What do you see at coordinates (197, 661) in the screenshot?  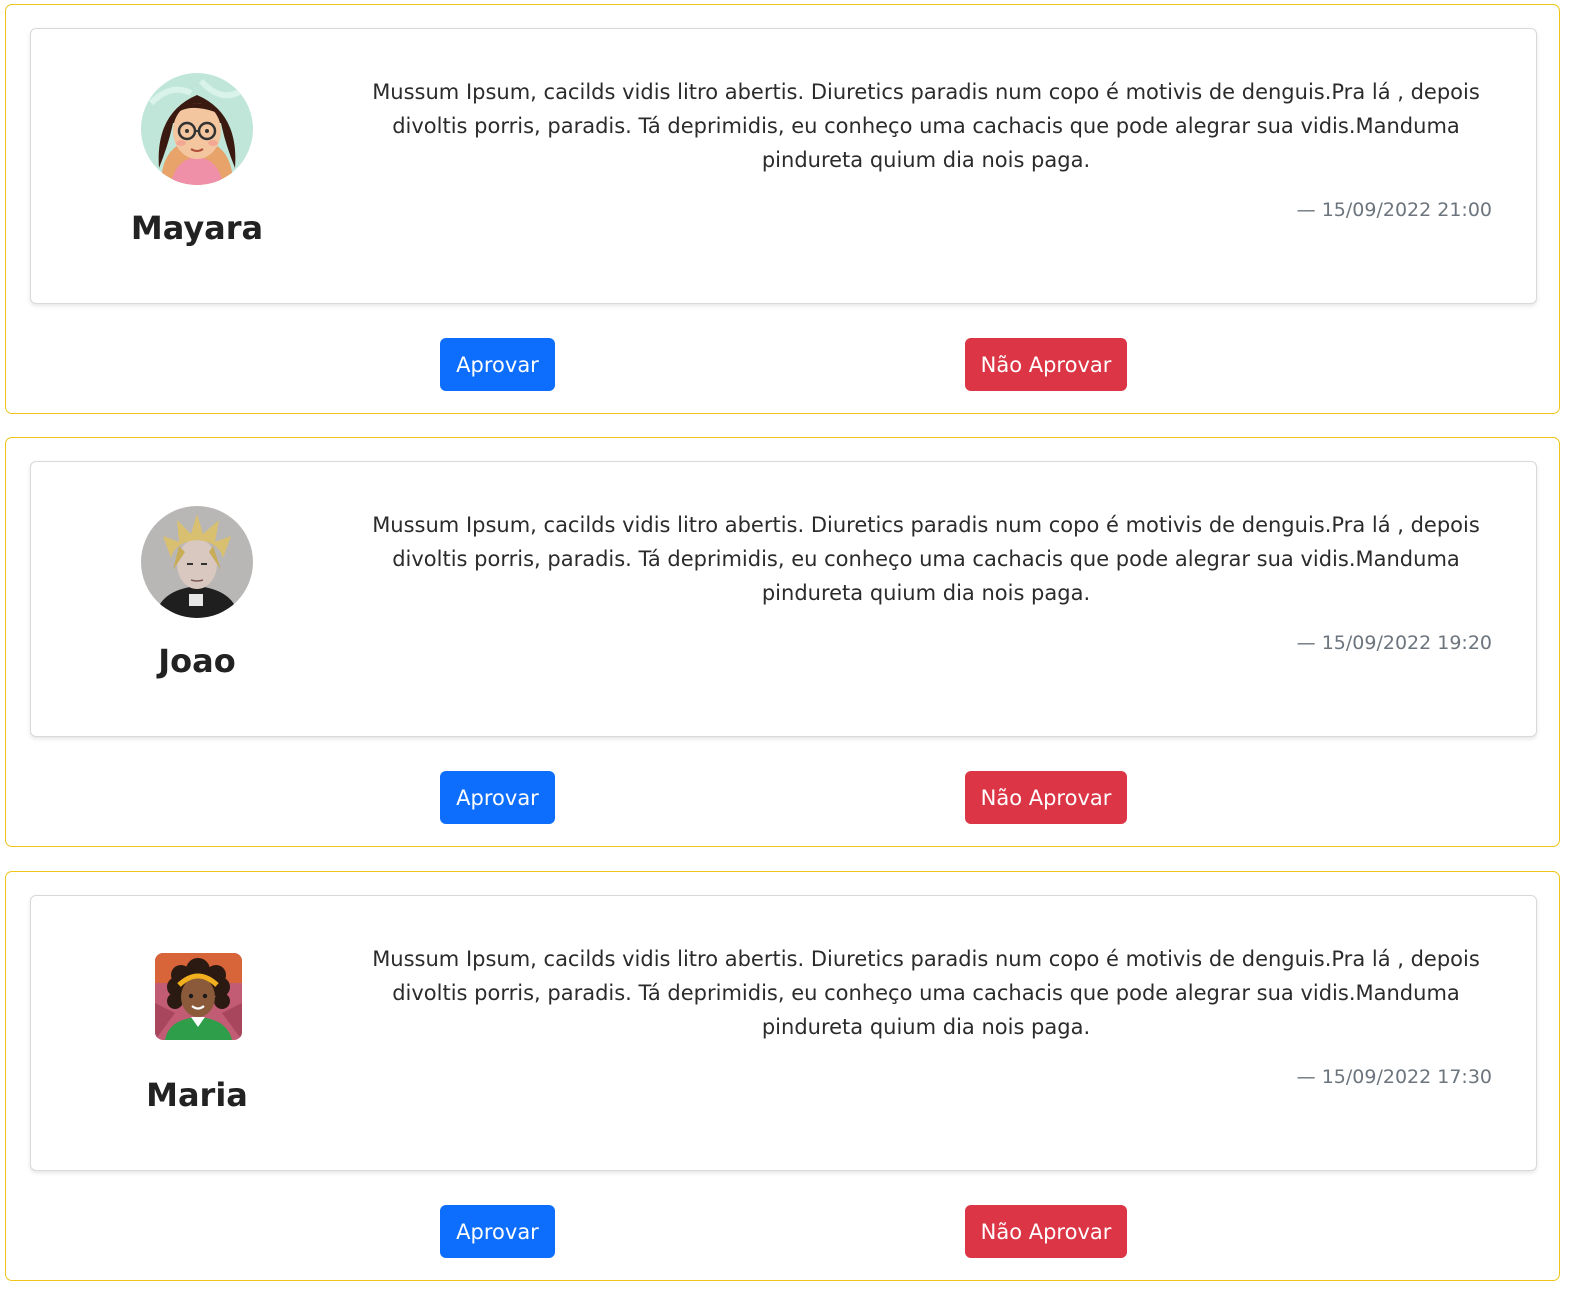 I see `reviewer-name: Joao` at bounding box center [197, 661].